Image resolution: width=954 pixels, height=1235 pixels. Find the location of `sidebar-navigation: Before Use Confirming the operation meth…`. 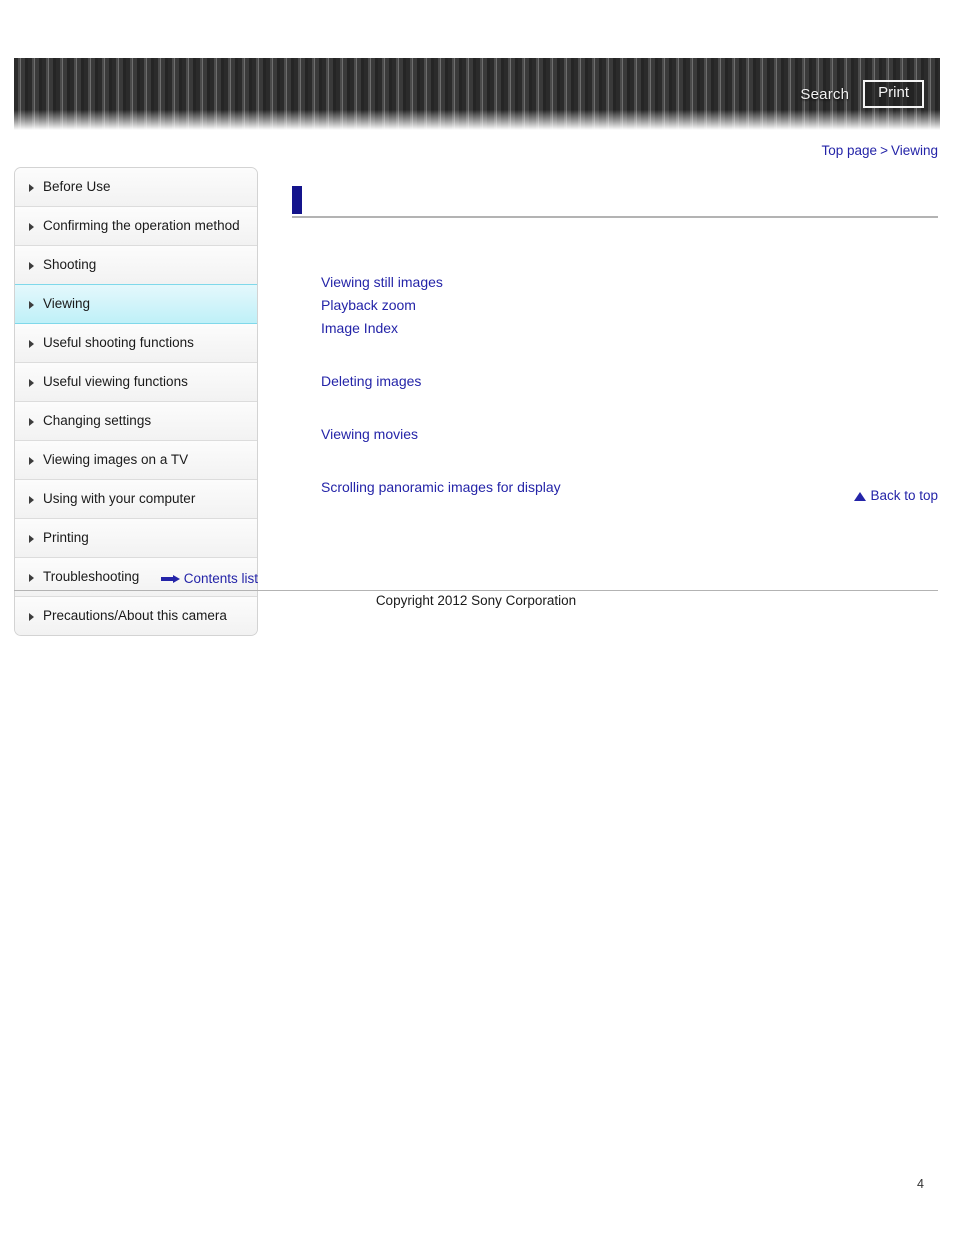

sidebar-navigation: Before Use Confirming the operation meth… is located at coordinates (136, 401).